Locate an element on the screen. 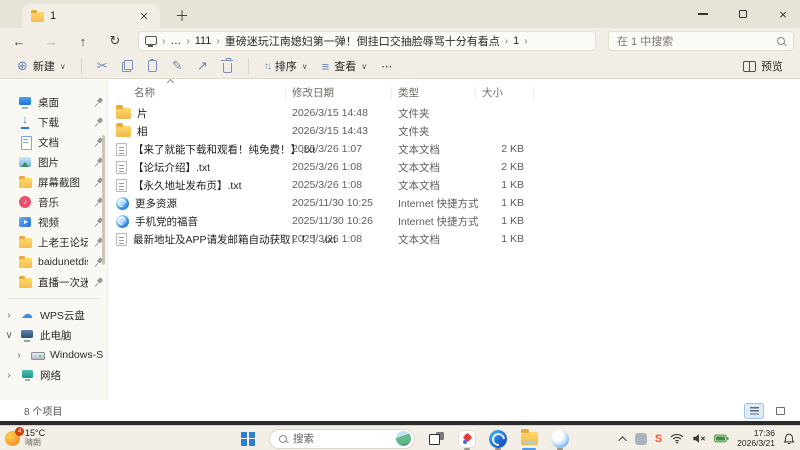 The height and width of the screenshot is (450, 800). pinned-app-button is located at coordinates (467, 439).